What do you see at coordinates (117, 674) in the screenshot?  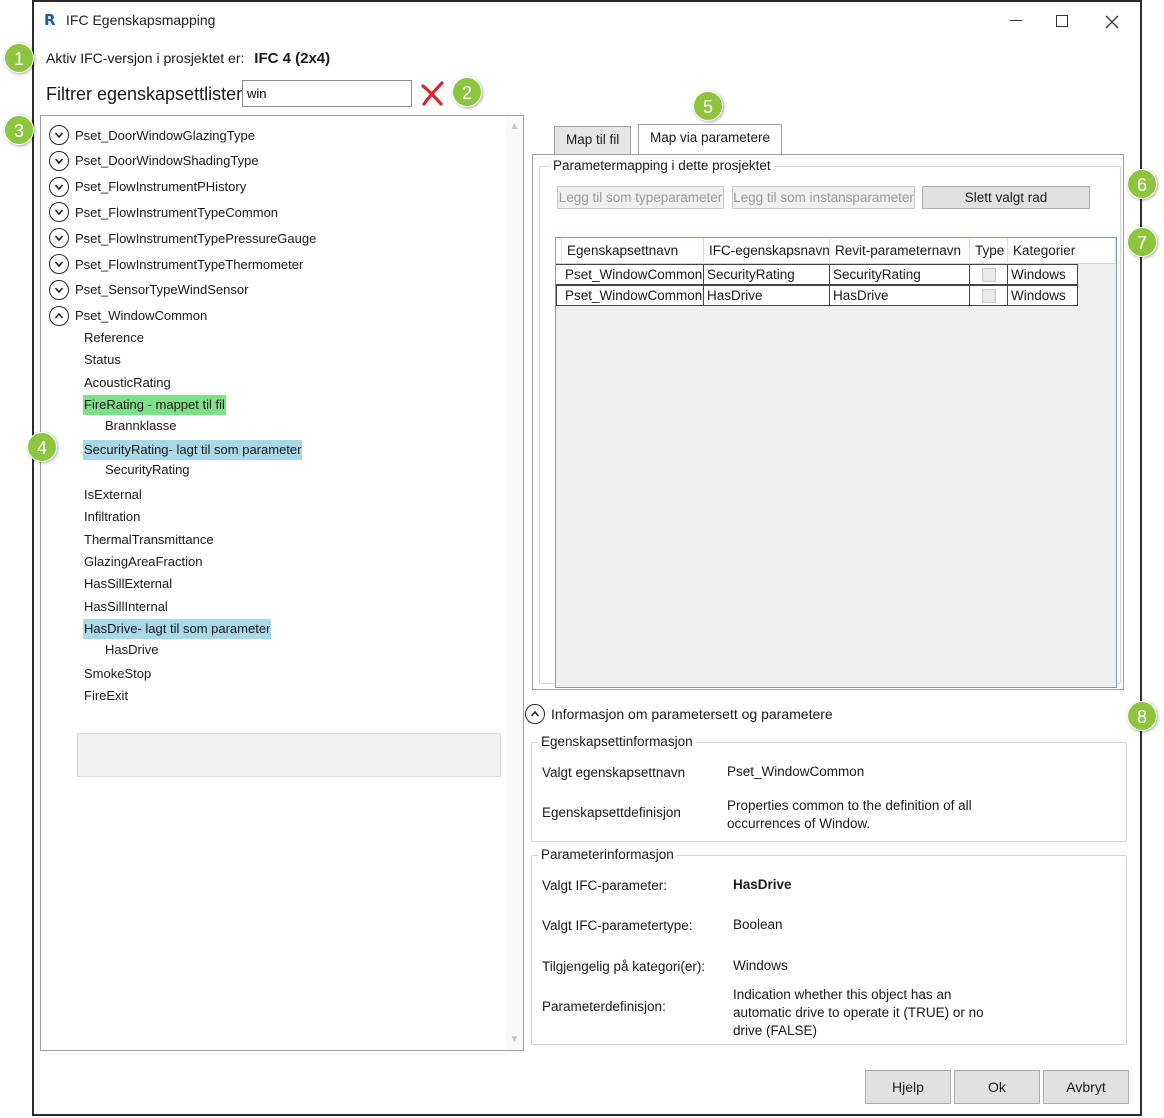 I see `tree-item-property: SmokeStop` at bounding box center [117, 674].